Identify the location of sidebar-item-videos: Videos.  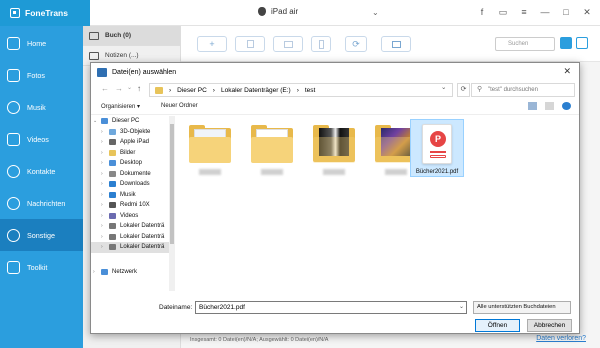
(41, 139).